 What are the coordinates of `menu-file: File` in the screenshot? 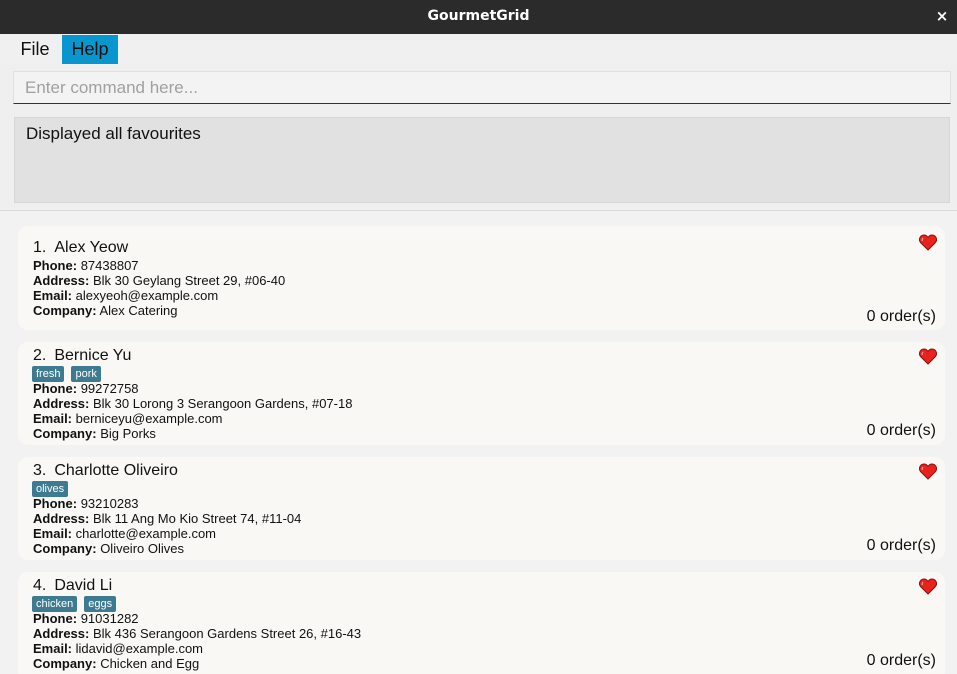 It's located at (35, 49).